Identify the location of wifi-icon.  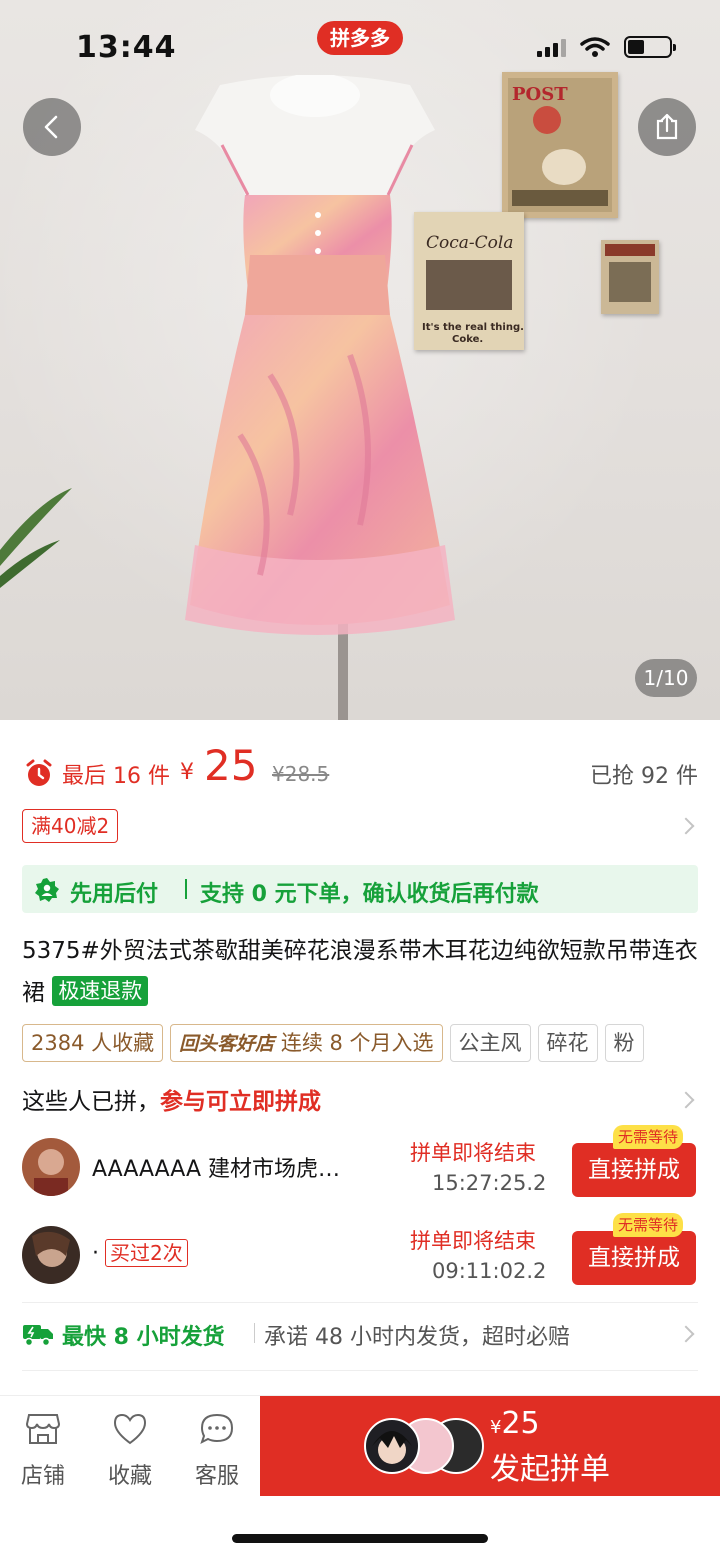
(595, 47).